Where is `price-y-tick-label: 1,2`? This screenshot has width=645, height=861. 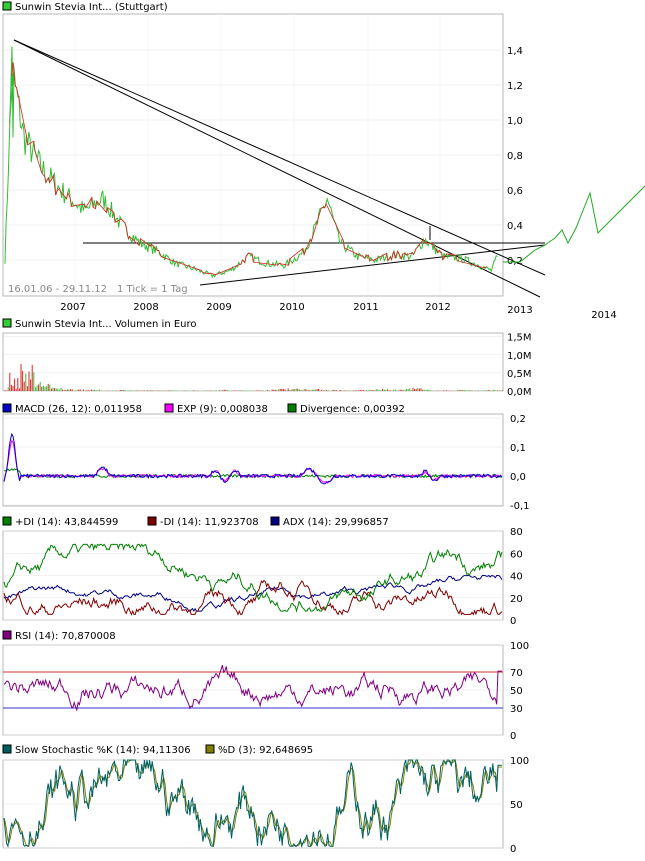
price-y-tick-label: 1,2 is located at coordinates (515, 86).